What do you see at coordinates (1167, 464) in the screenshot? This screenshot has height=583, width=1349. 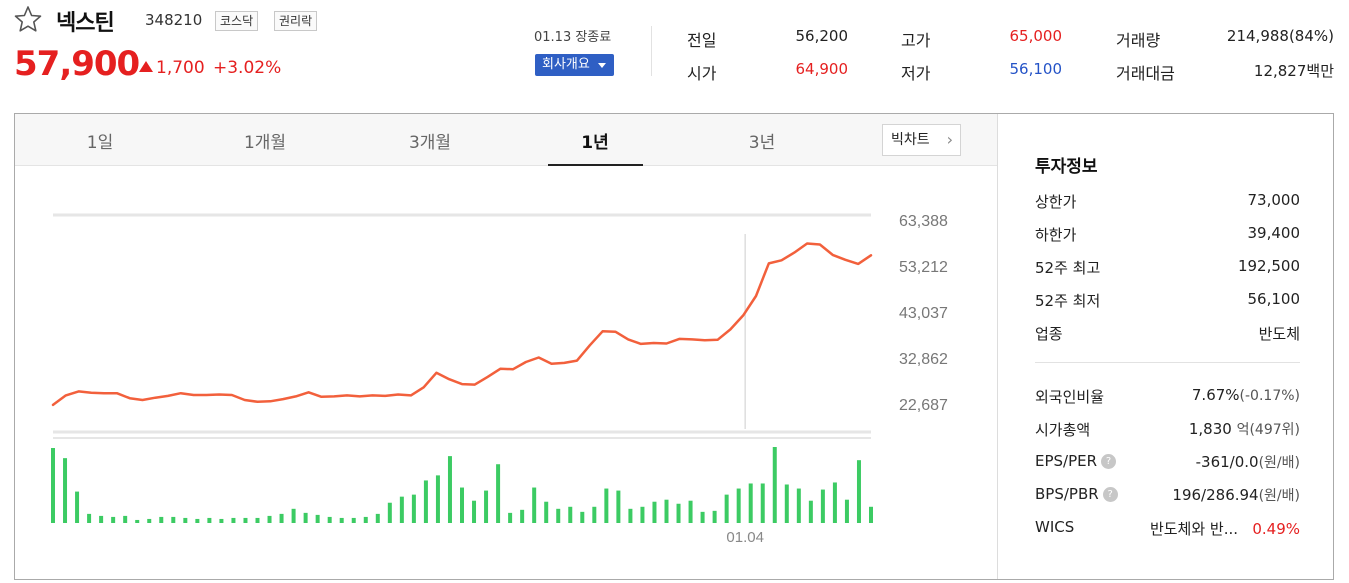 I see `eps-row: EPS/PER? -361/0.0(원/배)` at bounding box center [1167, 464].